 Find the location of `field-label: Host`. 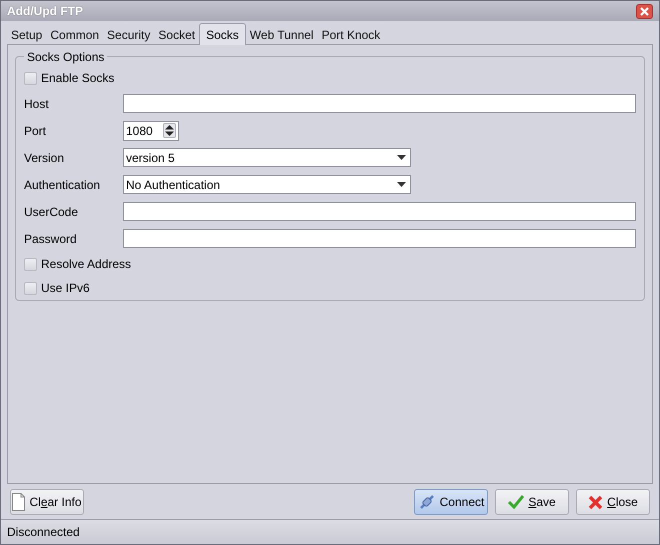

field-label: Host is located at coordinates (37, 104).